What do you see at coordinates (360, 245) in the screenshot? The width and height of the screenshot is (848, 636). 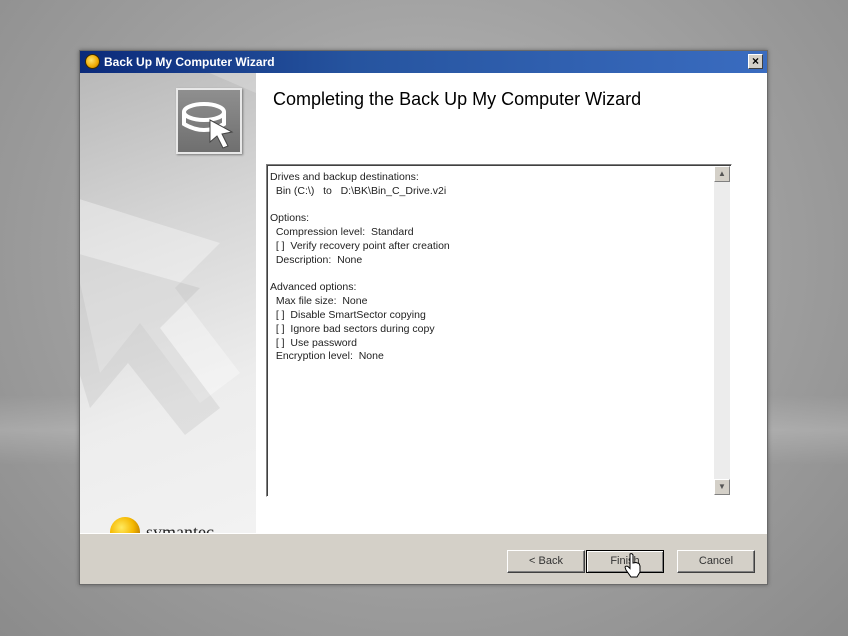 I see `summary-line: [ ] Verify recovery point after creation` at bounding box center [360, 245].